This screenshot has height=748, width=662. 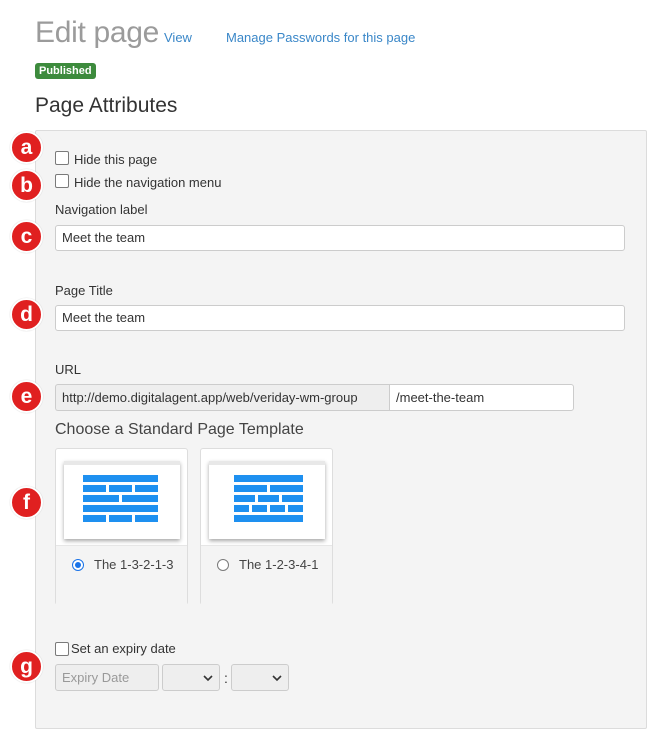 I want to click on expiry-minute-select, so click(x=260, y=677).